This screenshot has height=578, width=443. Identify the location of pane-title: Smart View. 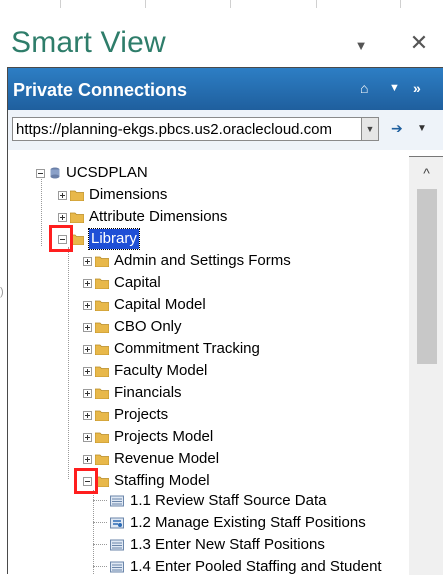
(88, 42).